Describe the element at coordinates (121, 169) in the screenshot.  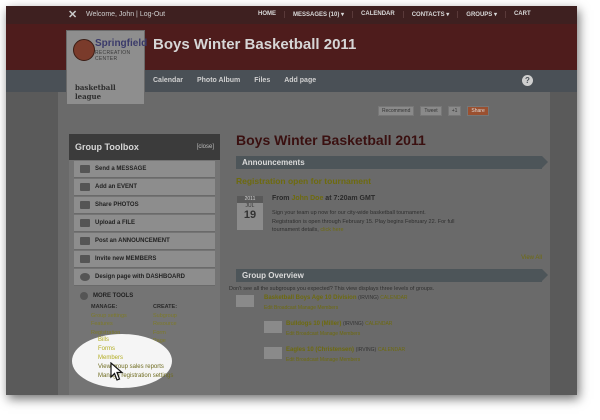
I see `tool-label: Send a MESSAGE` at that location.